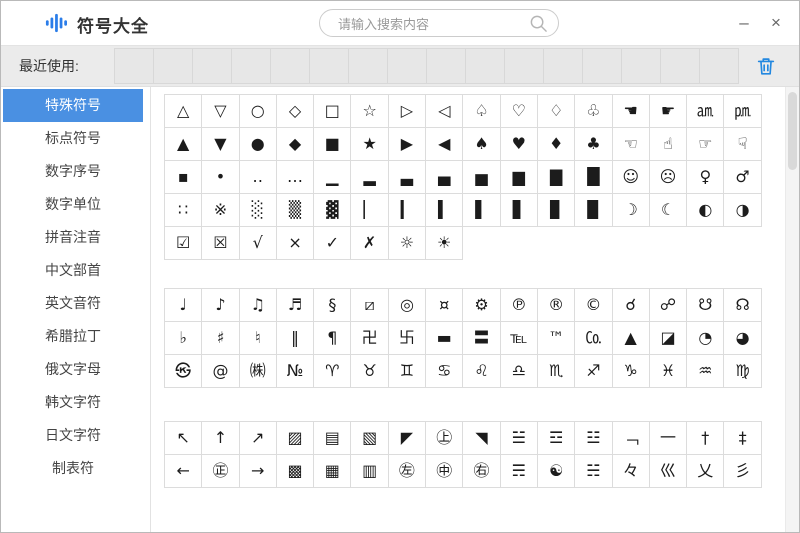 The image size is (800, 533). What do you see at coordinates (481, 438) in the screenshot?
I see `symbol-cell: ◥` at bounding box center [481, 438].